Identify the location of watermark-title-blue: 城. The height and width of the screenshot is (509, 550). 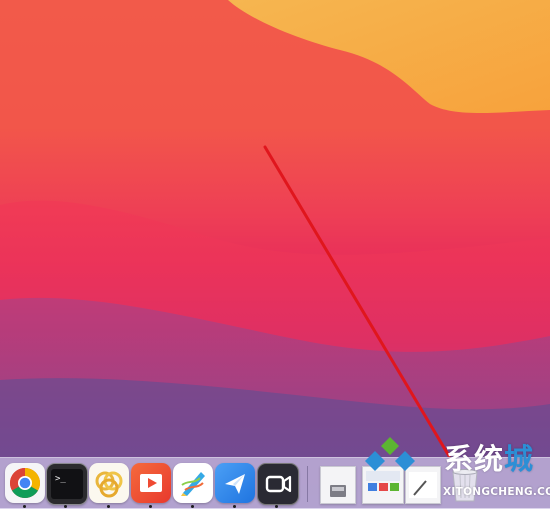
(519, 459).